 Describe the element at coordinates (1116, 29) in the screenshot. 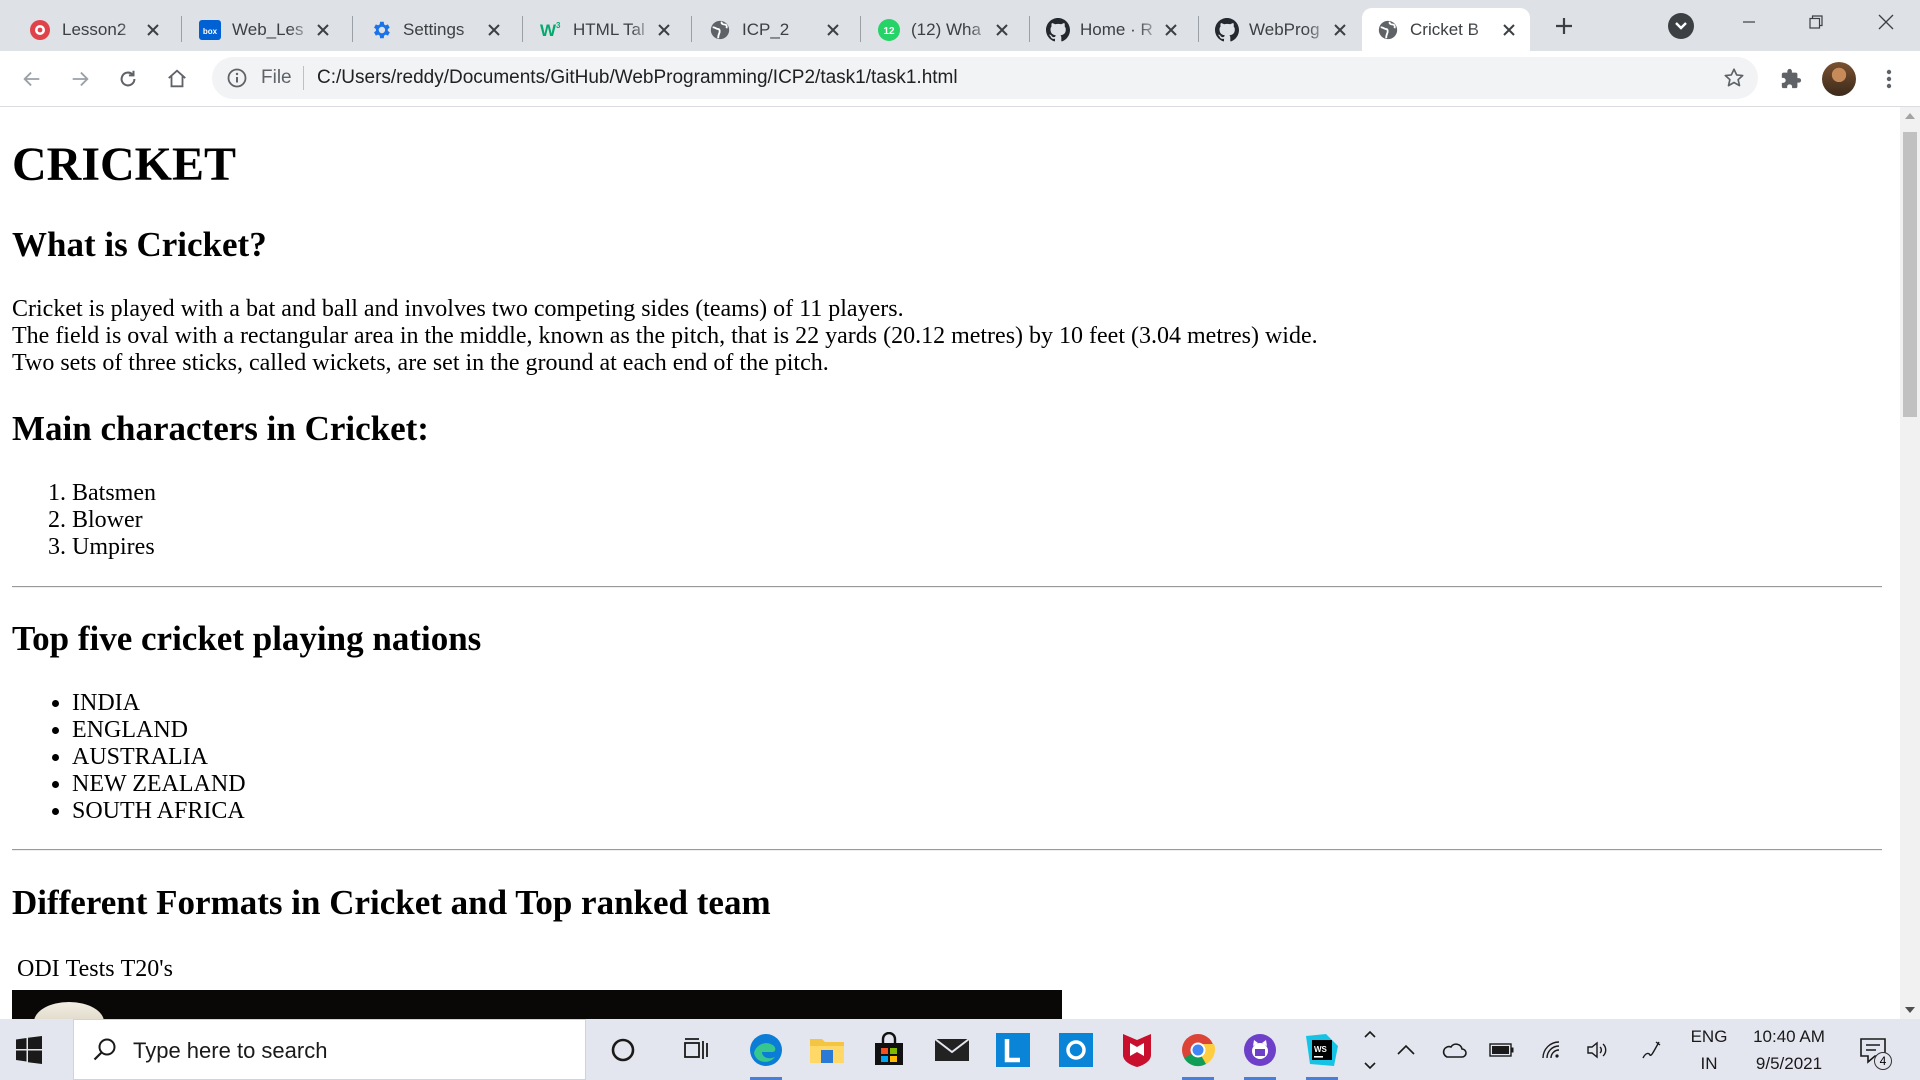

I see `tab-title: Home · R` at that location.